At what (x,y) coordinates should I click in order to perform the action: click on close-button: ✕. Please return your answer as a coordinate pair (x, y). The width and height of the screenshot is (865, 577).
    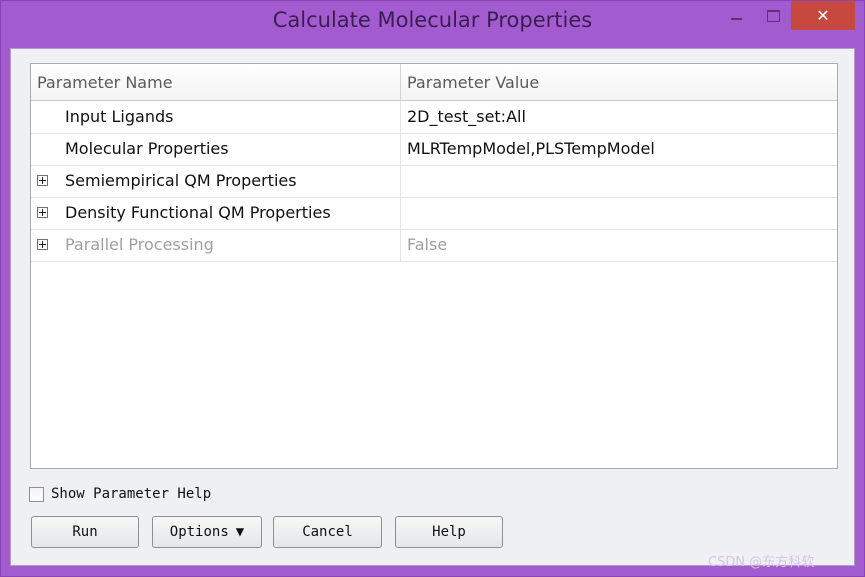
    Looking at the image, I should click on (823, 15).